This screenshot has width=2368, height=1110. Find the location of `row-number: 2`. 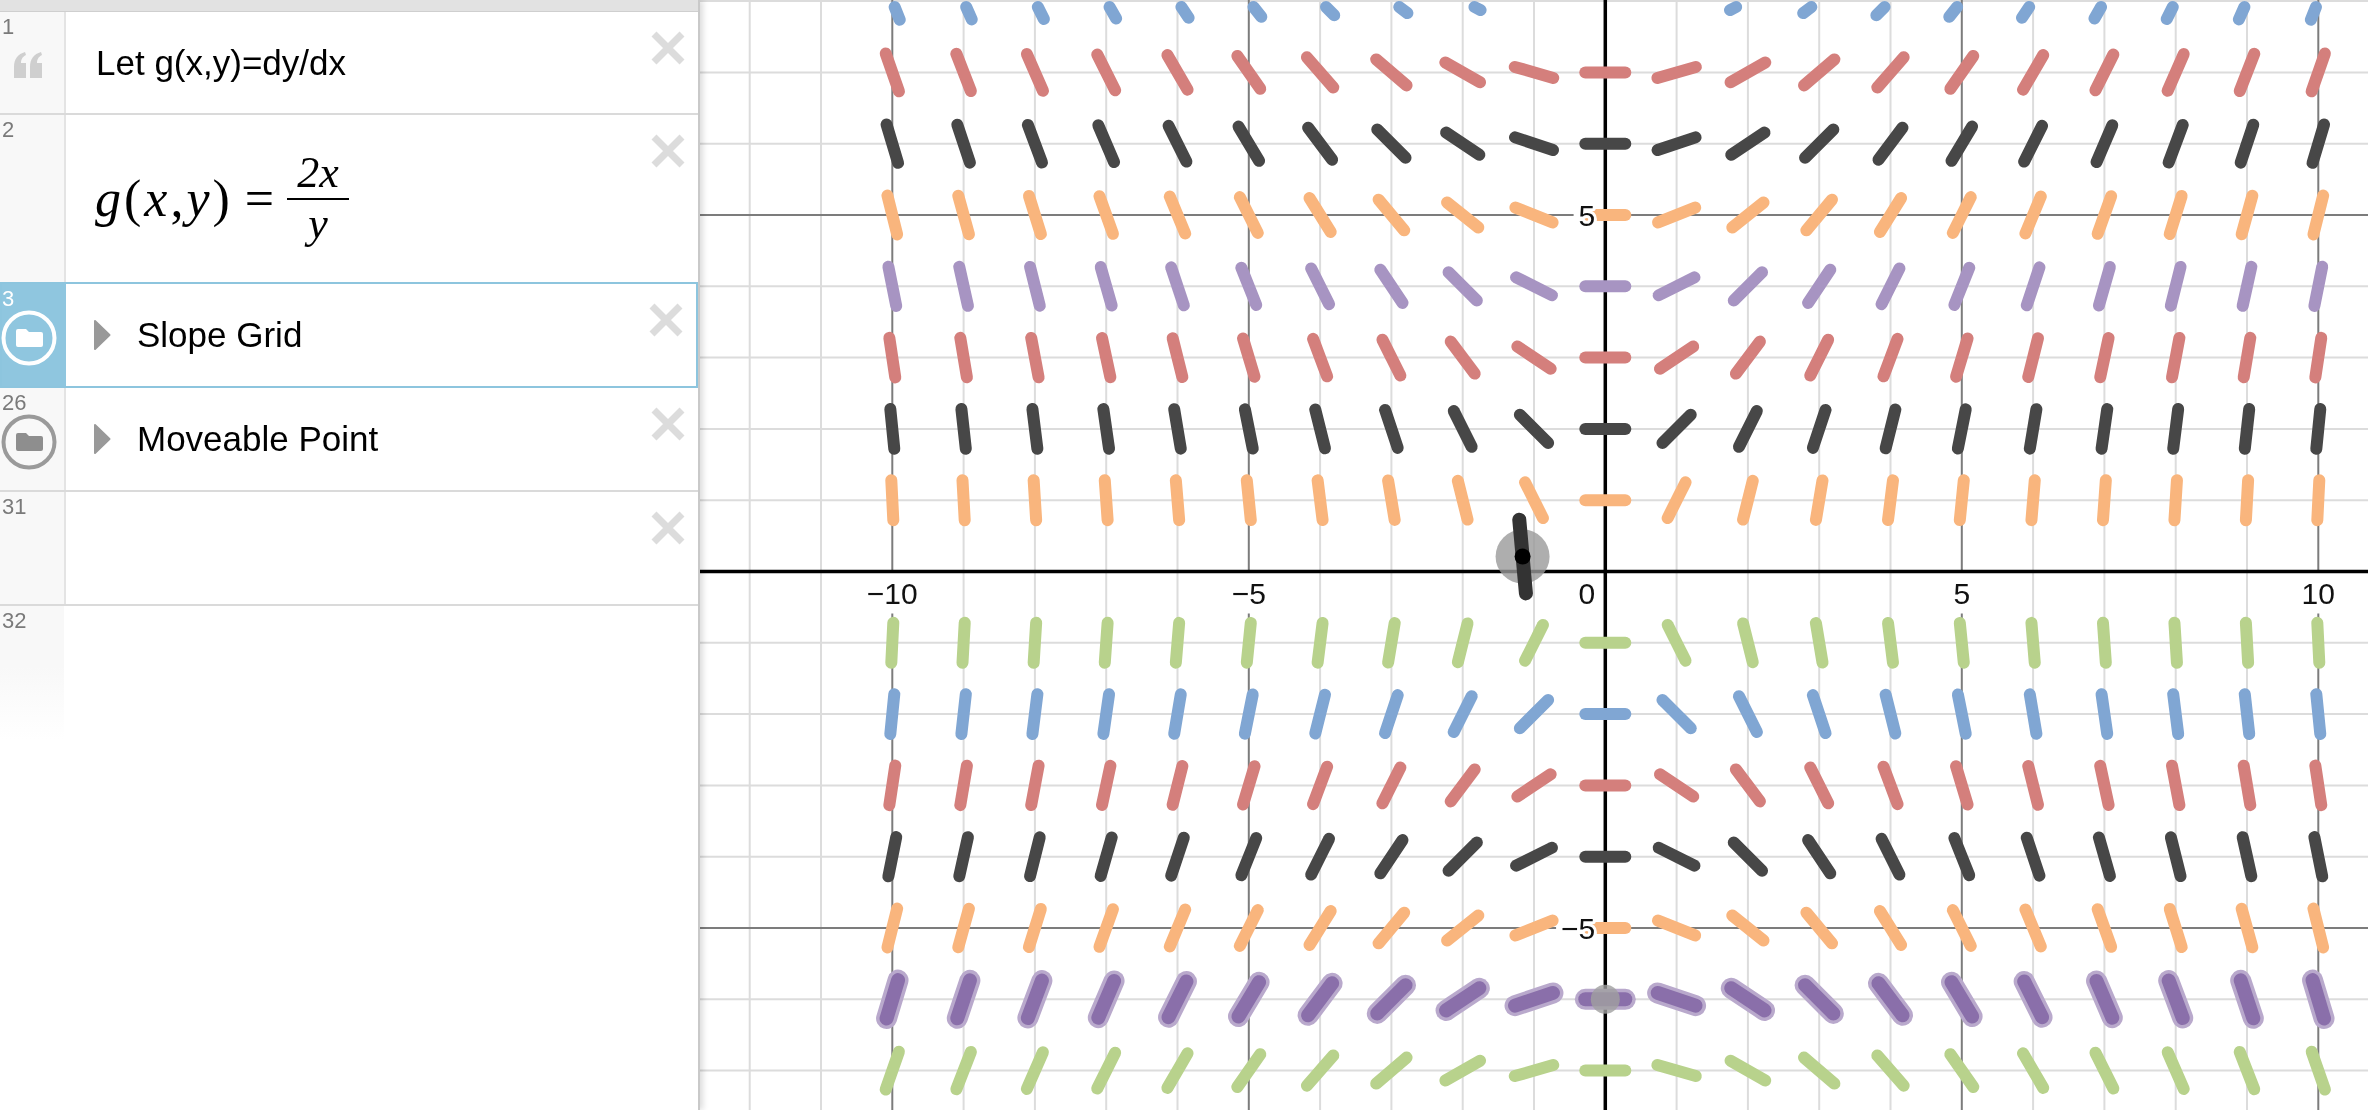

row-number: 2 is located at coordinates (8, 130).